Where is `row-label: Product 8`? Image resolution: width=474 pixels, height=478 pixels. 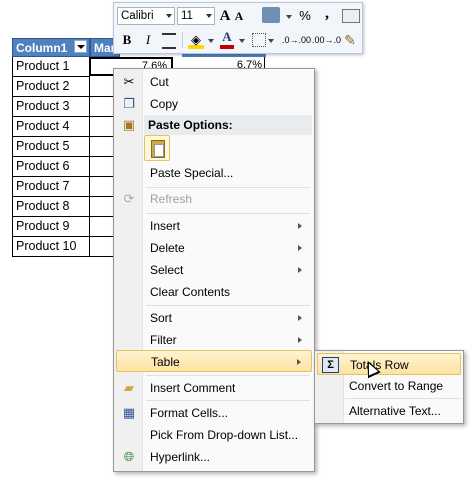 row-label: Product 8 is located at coordinates (43, 206).